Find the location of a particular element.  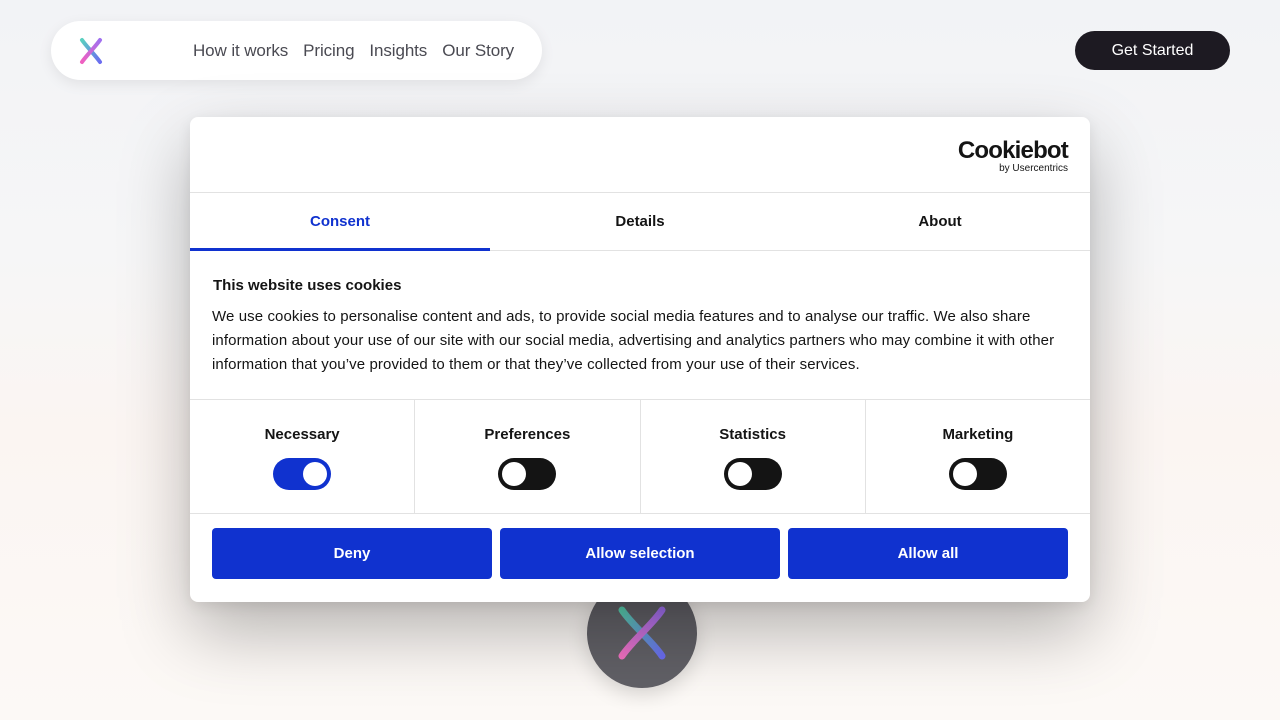

necessary-toggle is located at coordinates (302, 474).